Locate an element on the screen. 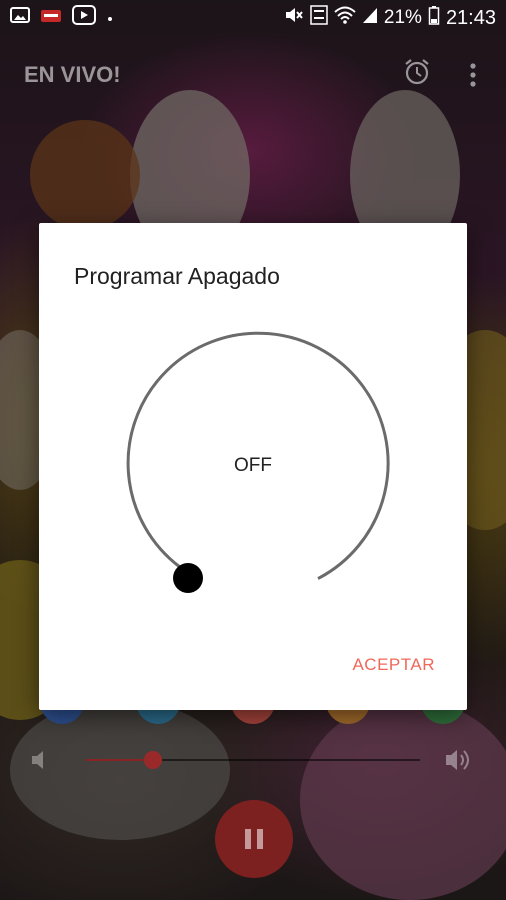 The width and height of the screenshot is (506, 900). pause-icon is located at coordinates (254, 839).